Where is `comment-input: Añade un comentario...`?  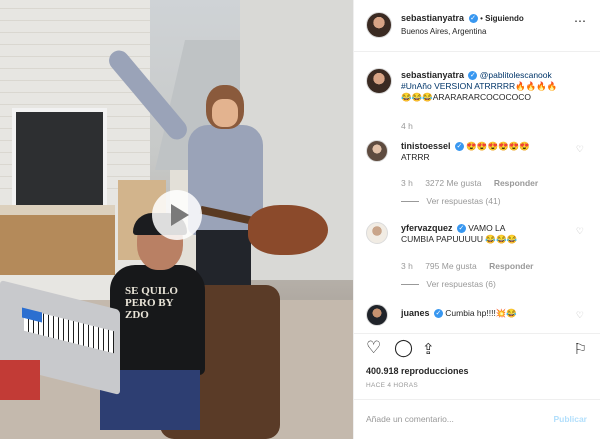
comment-input: Añade un comentario... is located at coordinates (410, 419).